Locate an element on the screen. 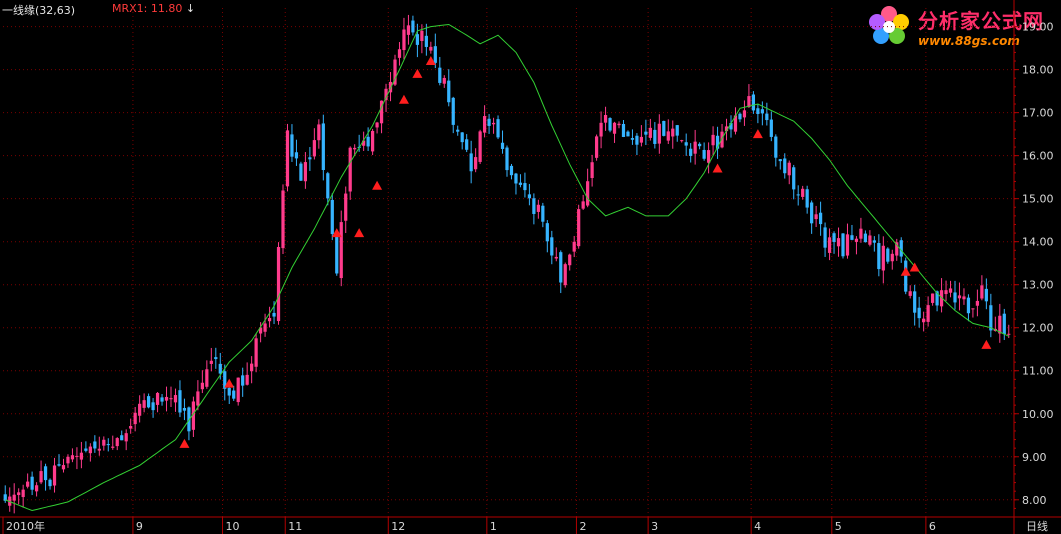  x-month-label: 11 is located at coordinates (295, 526).